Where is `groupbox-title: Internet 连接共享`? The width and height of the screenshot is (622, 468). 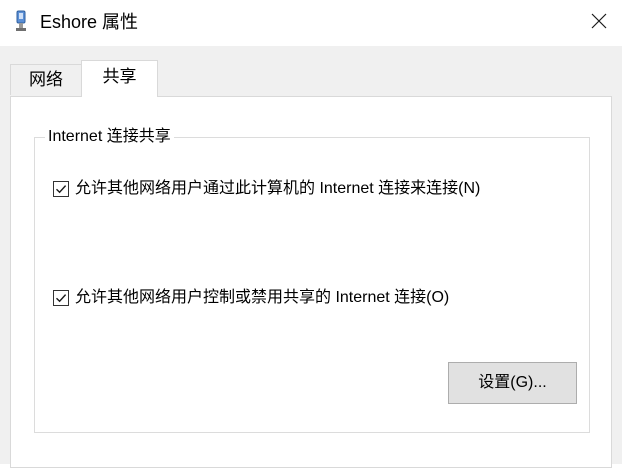 groupbox-title: Internet 连接共享 is located at coordinates (109, 137).